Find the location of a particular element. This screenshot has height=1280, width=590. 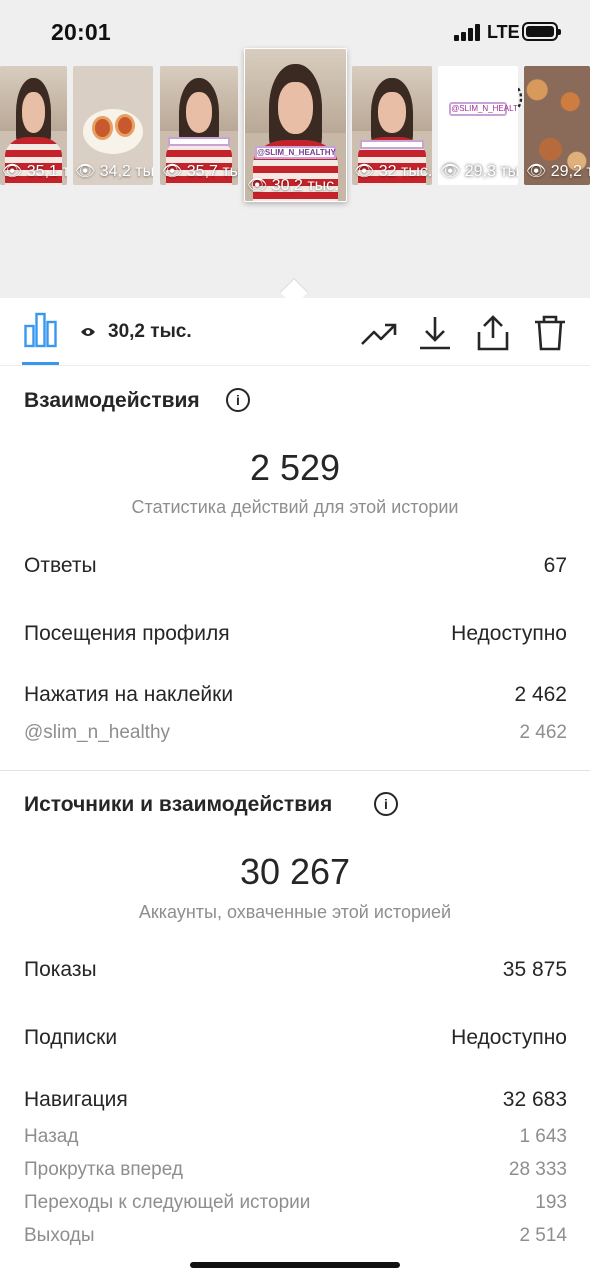

download-icon is located at coordinates (435, 333).